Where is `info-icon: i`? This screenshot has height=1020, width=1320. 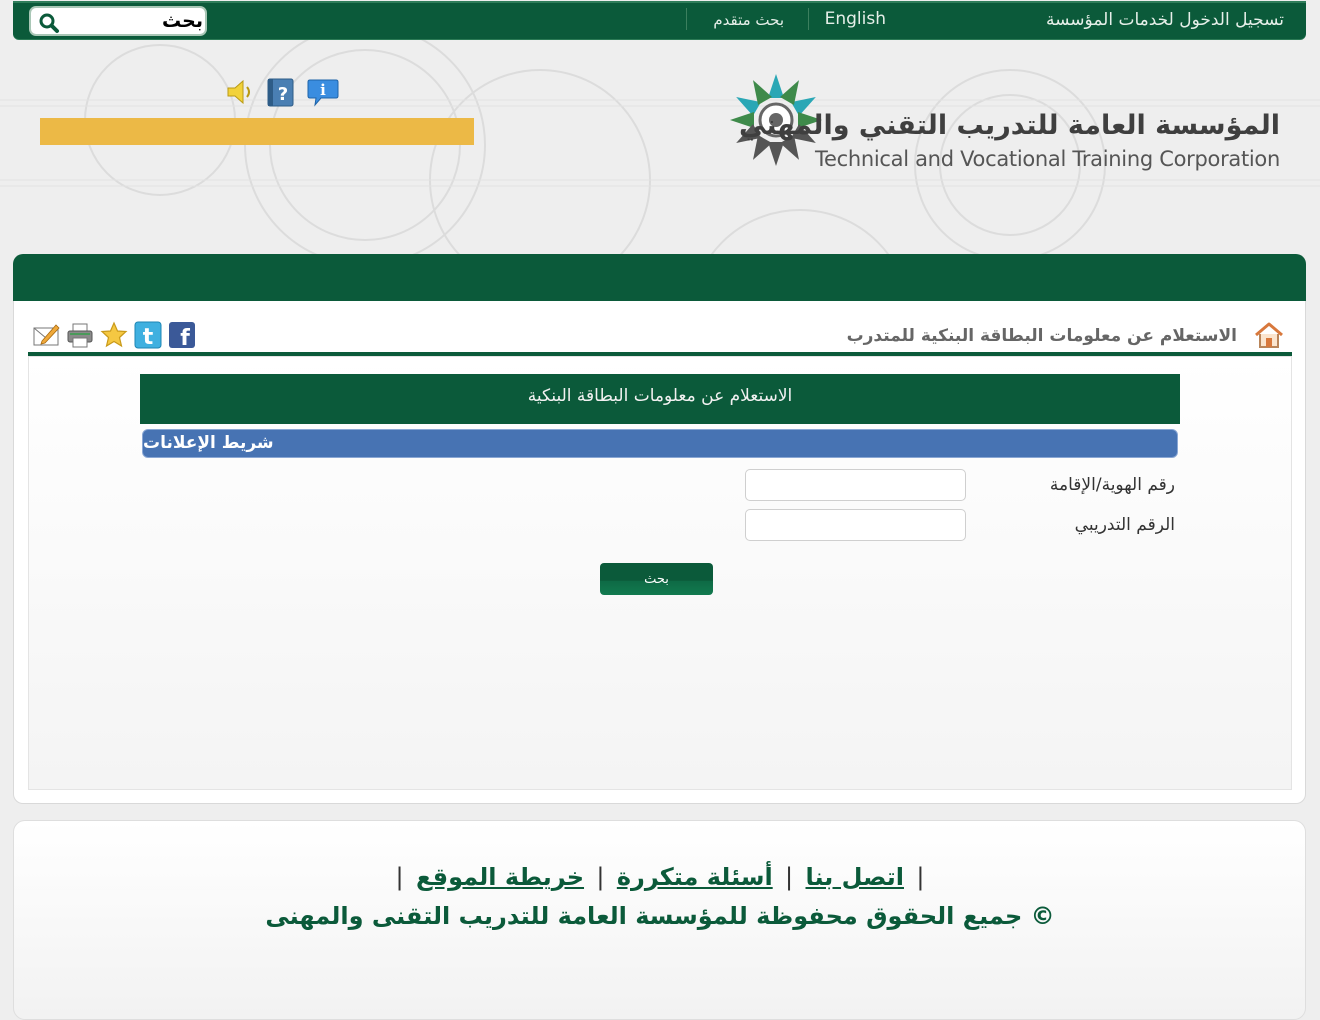
info-icon: i is located at coordinates (323, 92).